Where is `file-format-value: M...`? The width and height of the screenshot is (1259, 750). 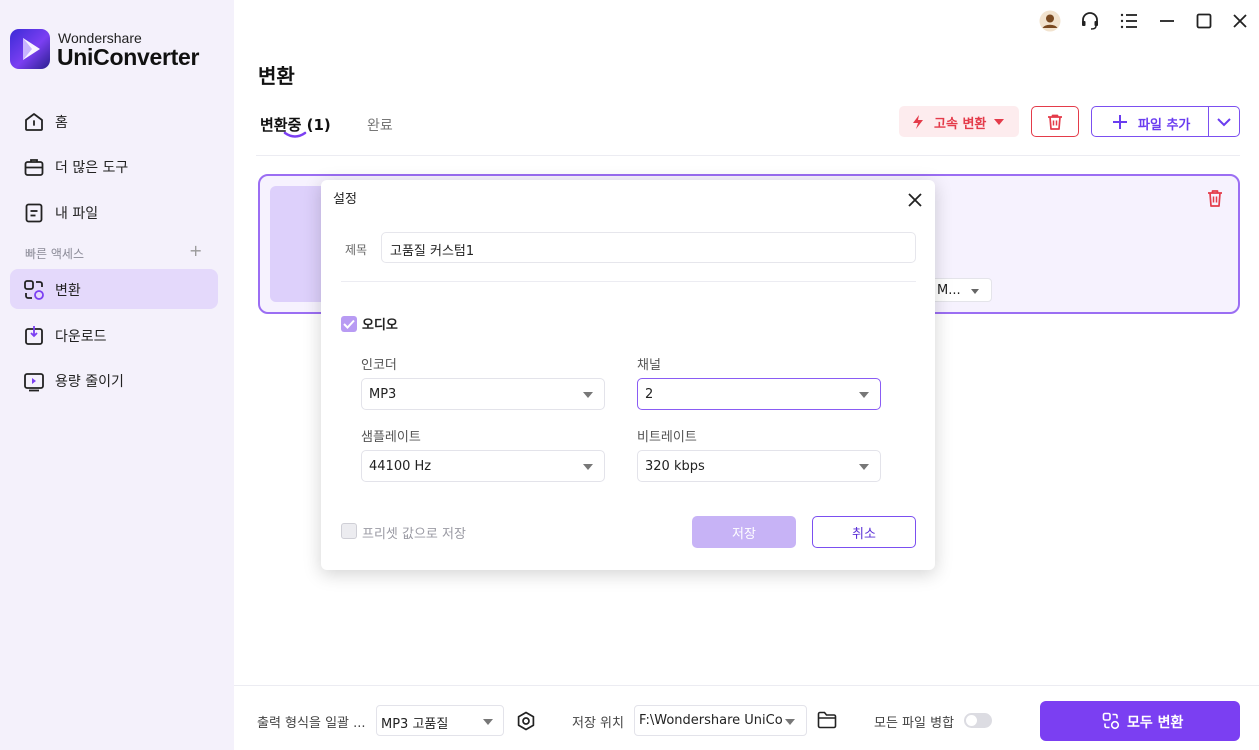 file-format-value: M... is located at coordinates (949, 290).